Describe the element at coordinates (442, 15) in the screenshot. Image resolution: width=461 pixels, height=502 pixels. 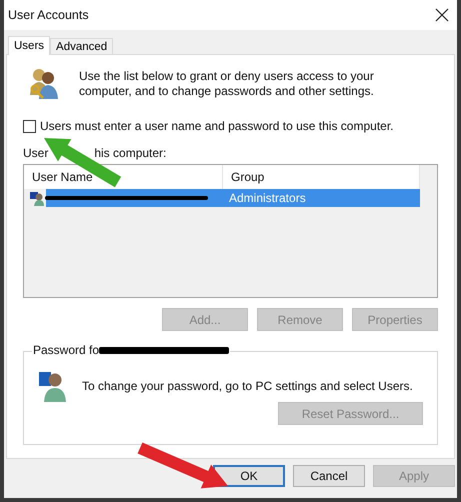
I see `close-icon` at that location.